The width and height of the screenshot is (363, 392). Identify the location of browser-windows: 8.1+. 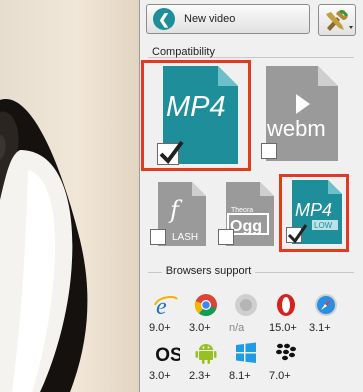
(246, 361).